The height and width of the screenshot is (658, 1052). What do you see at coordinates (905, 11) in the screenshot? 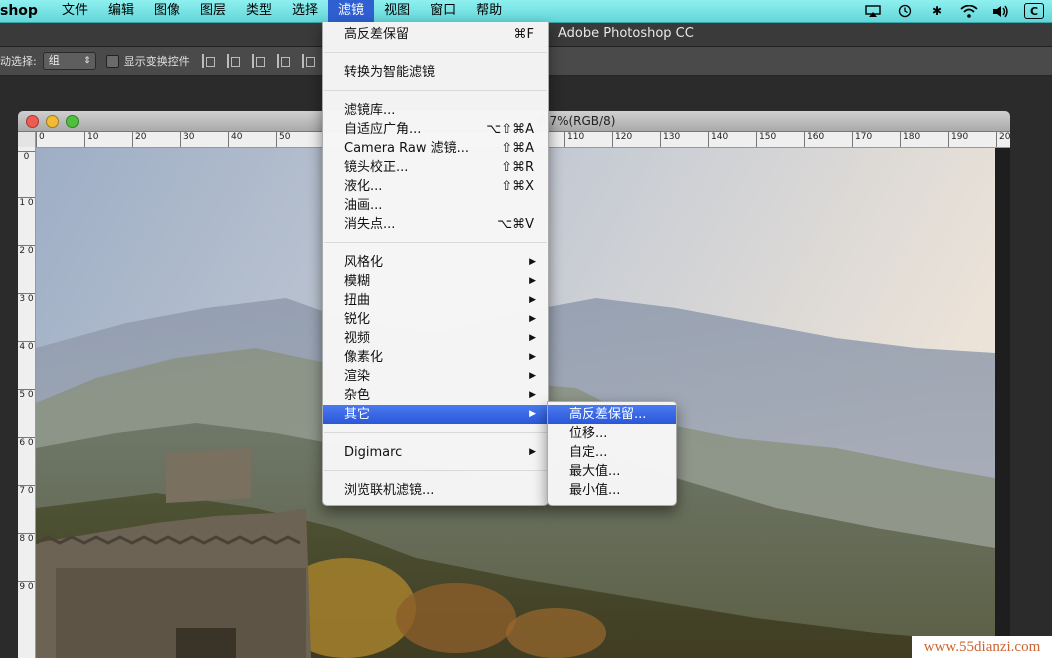
I see `time-machine-icon` at bounding box center [905, 11].